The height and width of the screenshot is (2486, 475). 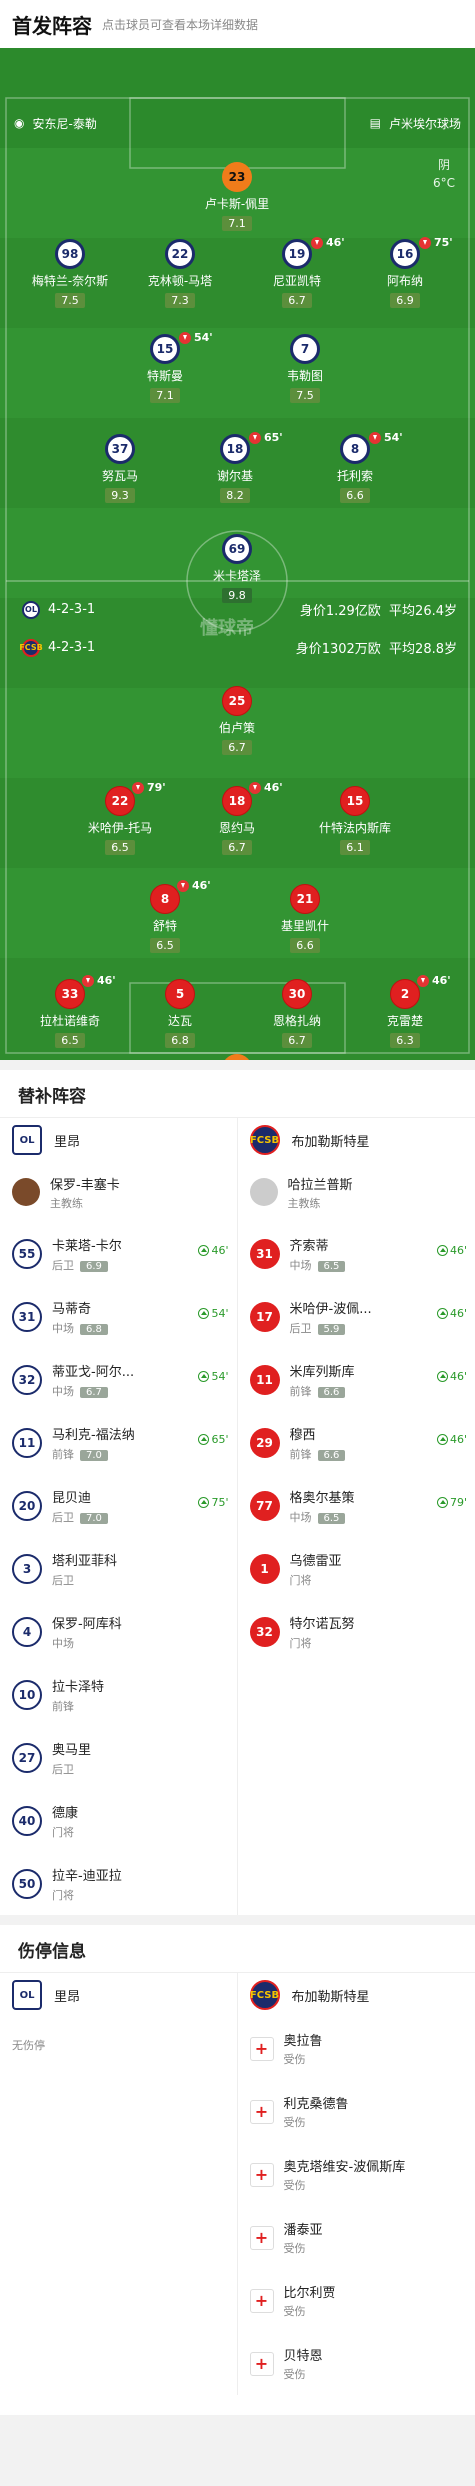 What do you see at coordinates (63, 1643) in the screenshot?
I see `sub-position: 中场` at bounding box center [63, 1643].